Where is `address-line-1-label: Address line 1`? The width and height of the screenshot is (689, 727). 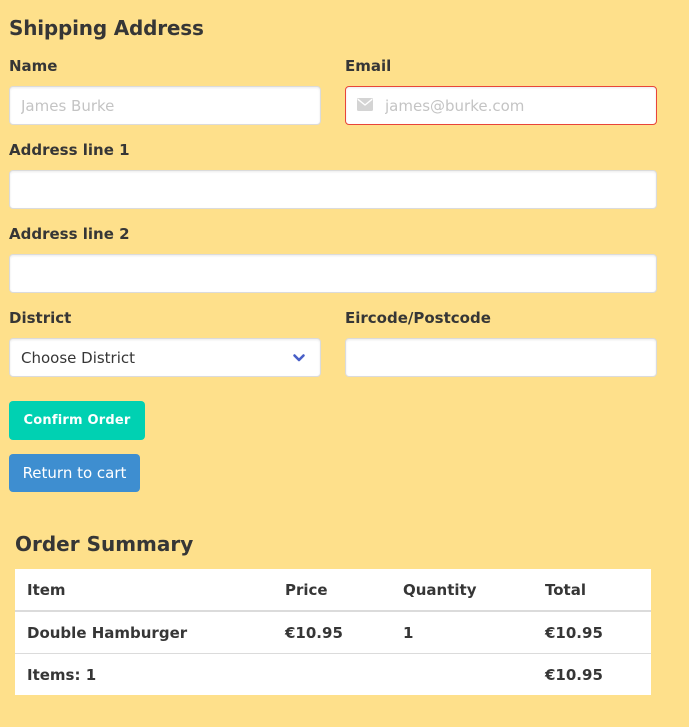
address-line-1-label: Address line 1 is located at coordinates (69, 150).